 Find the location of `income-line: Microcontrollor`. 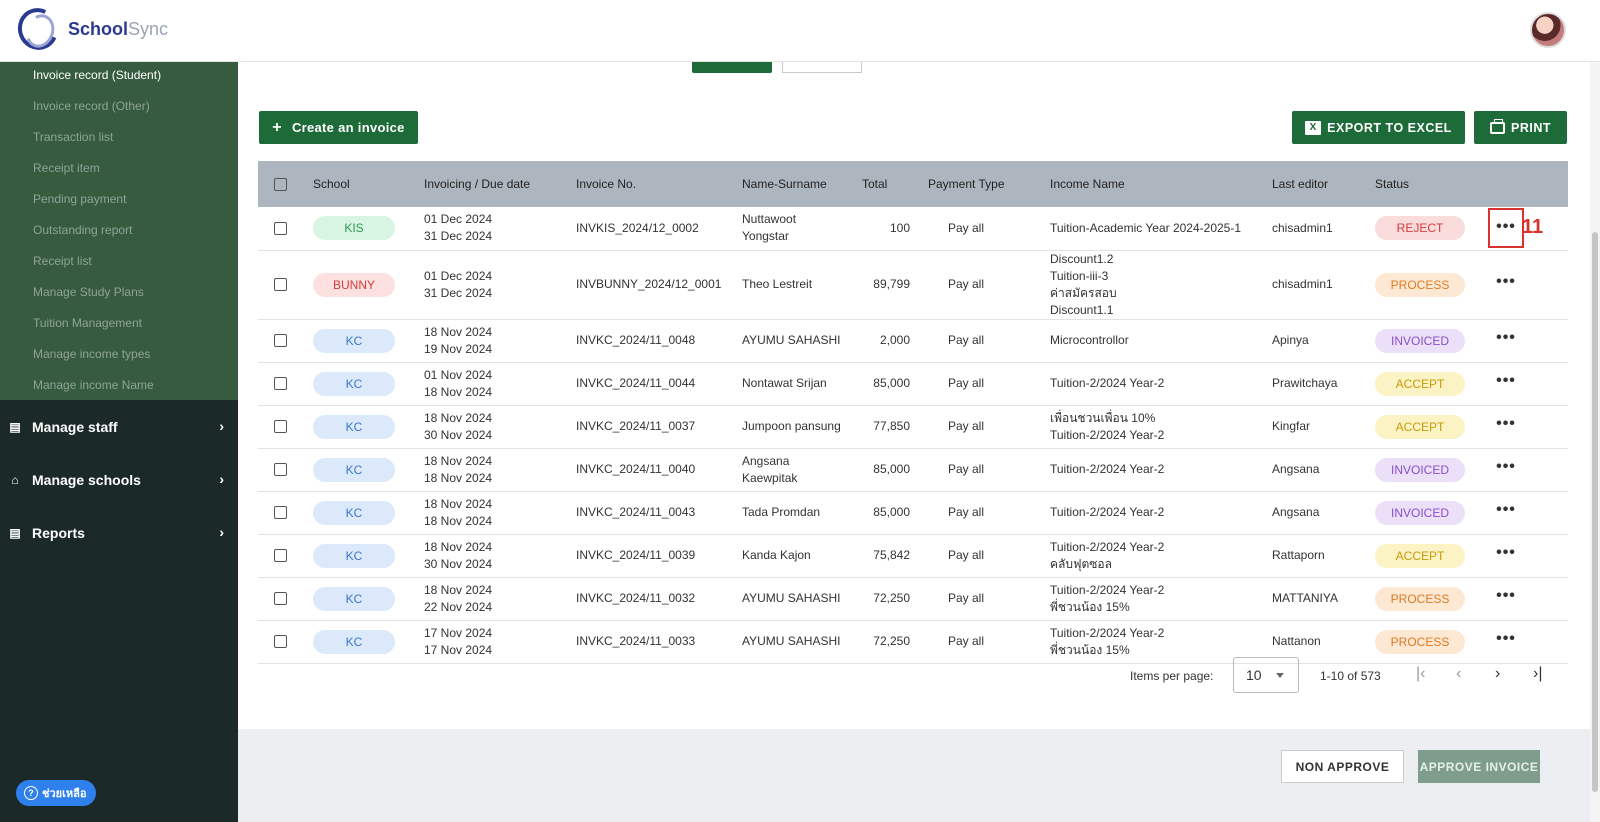

income-line: Microcontrollor is located at coordinates (1089, 340).